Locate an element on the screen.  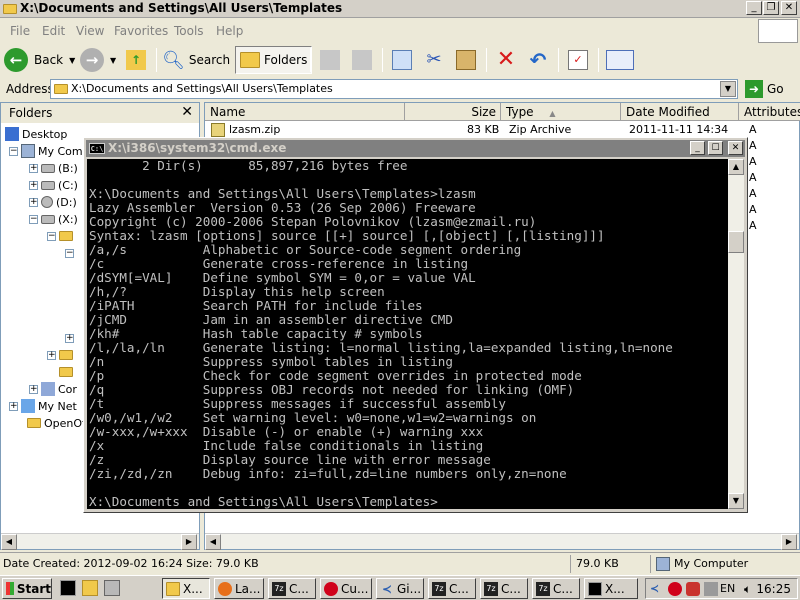
console-line: /jCMD Jam in an assembler directive CMD is located at coordinates (271, 319).